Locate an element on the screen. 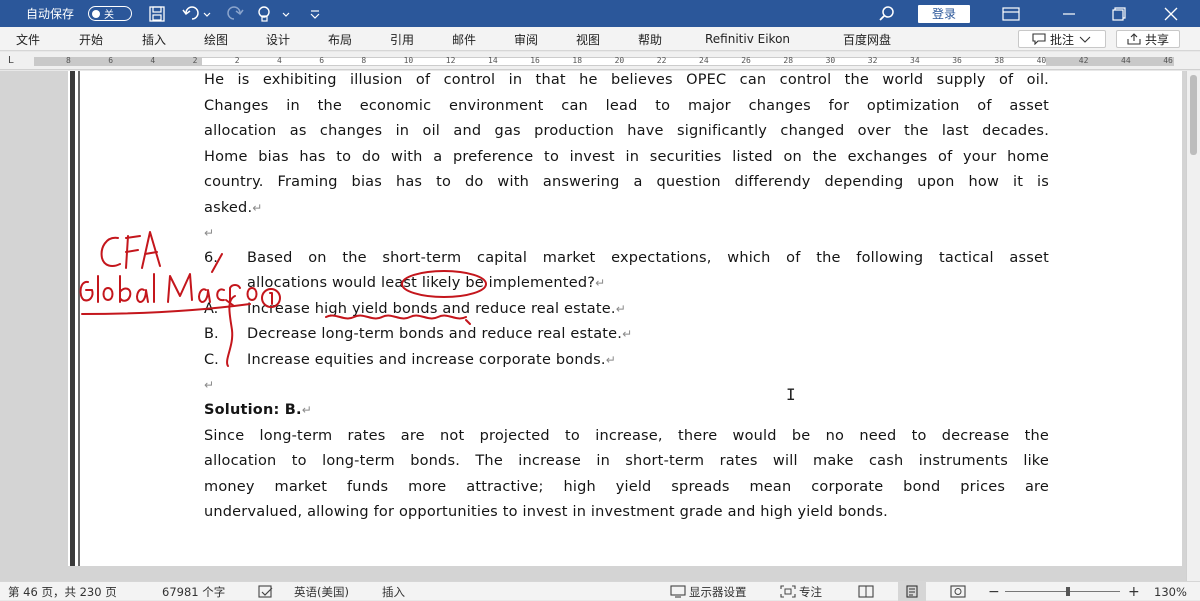 The width and height of the screenshot is (1200, 601). tab-home: 开始 is located at coordinates (91, 39).